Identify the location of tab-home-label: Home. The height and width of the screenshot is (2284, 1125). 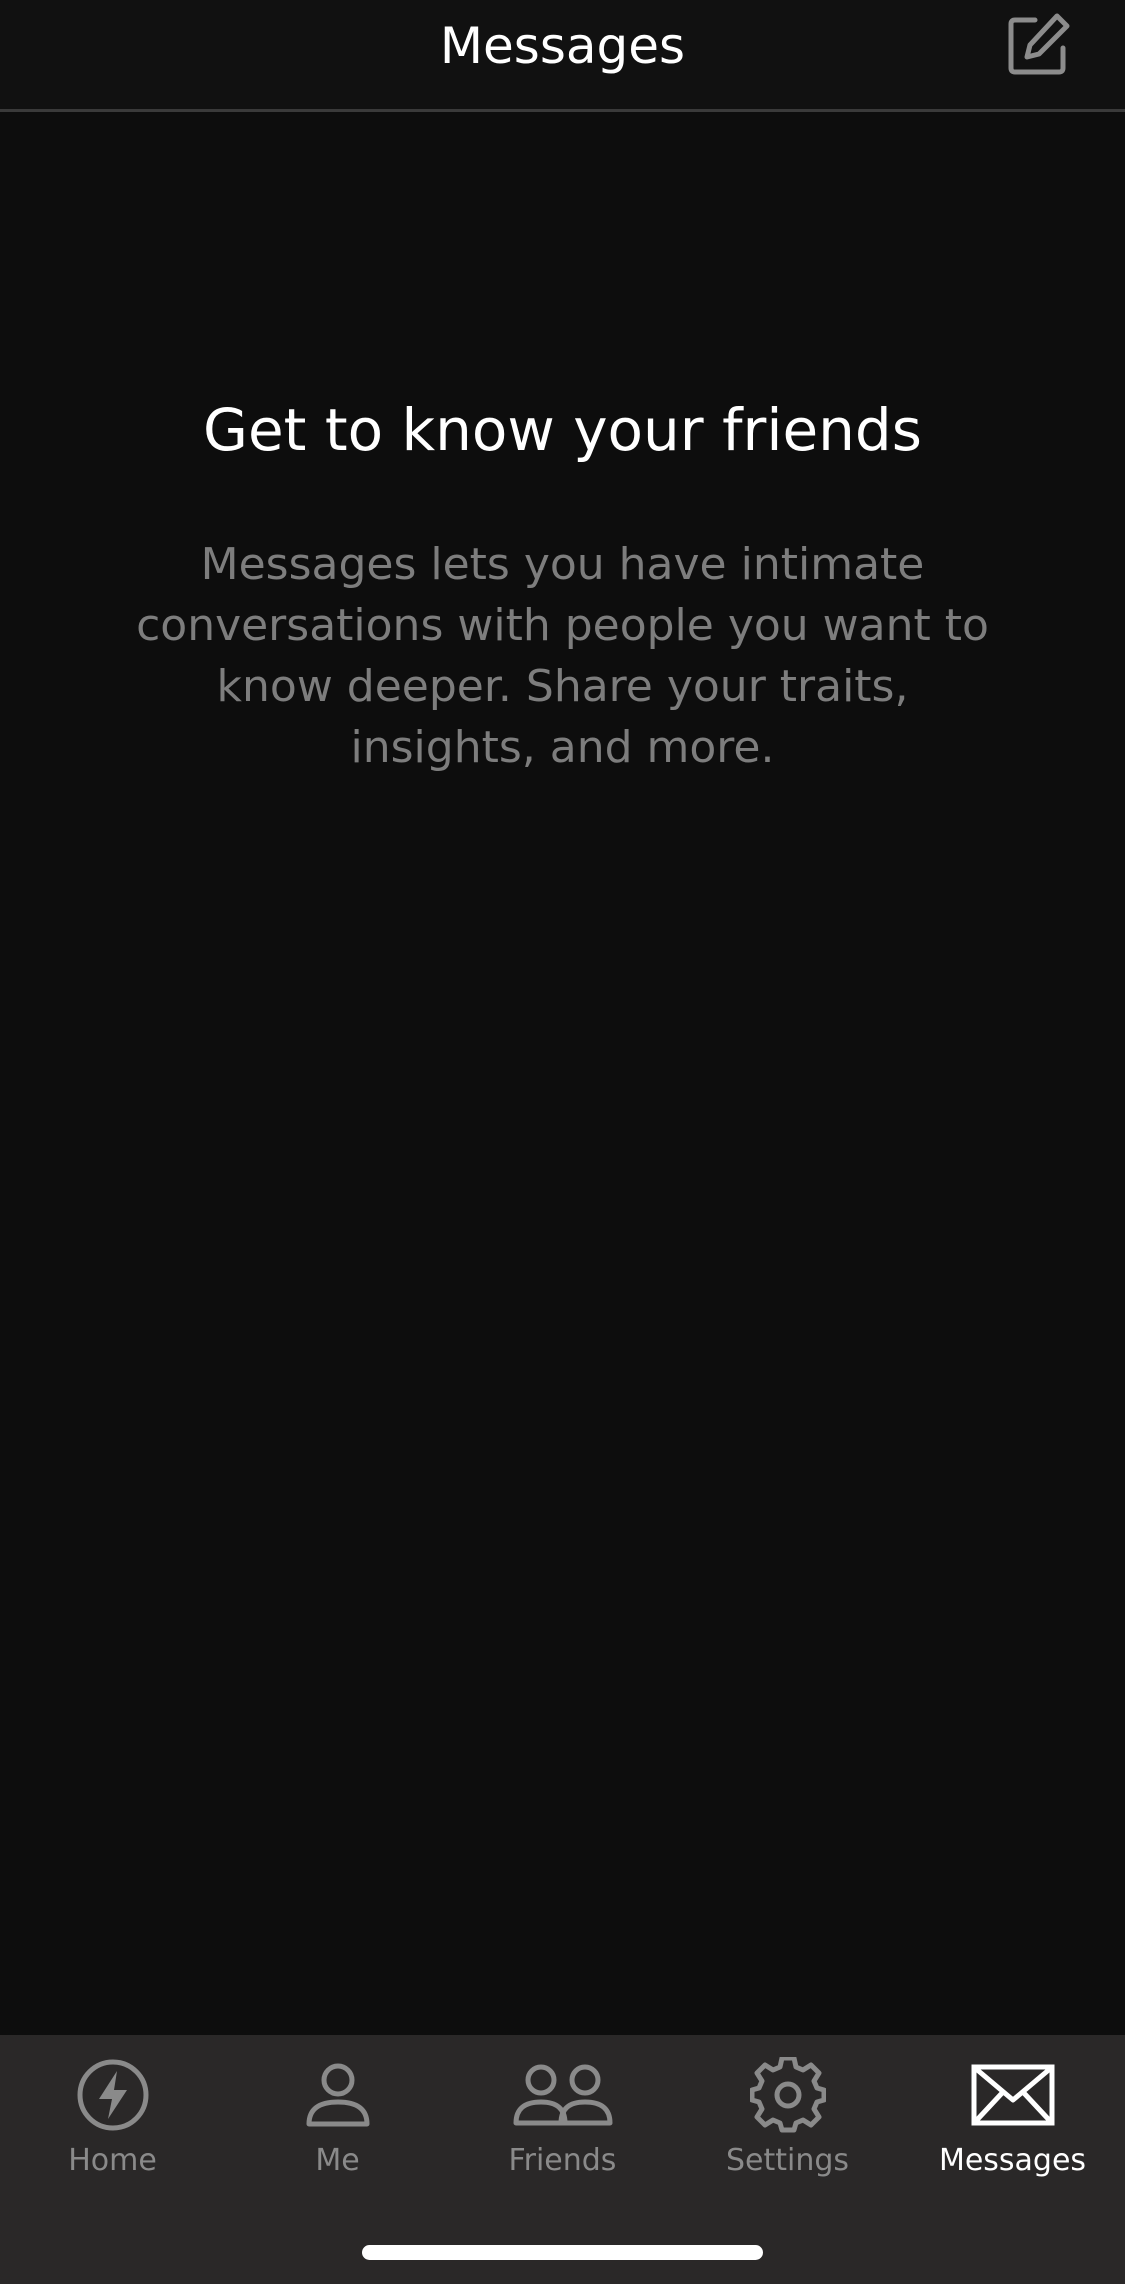
(112, 2160).